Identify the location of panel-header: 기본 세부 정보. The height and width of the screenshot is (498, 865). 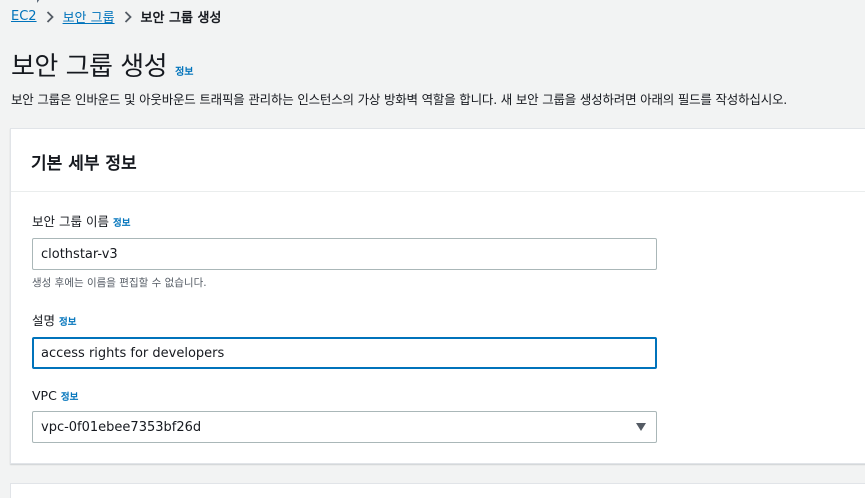
(438, 160).